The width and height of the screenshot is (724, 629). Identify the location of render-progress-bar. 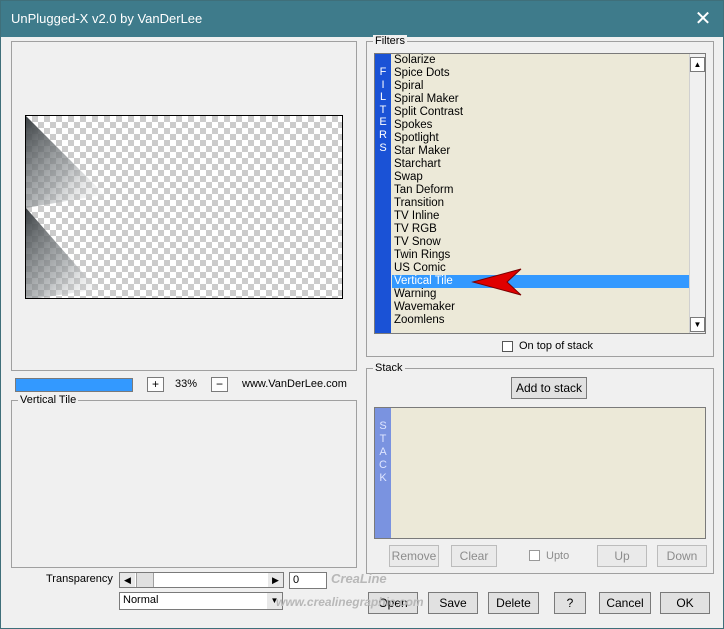
(74, 385).